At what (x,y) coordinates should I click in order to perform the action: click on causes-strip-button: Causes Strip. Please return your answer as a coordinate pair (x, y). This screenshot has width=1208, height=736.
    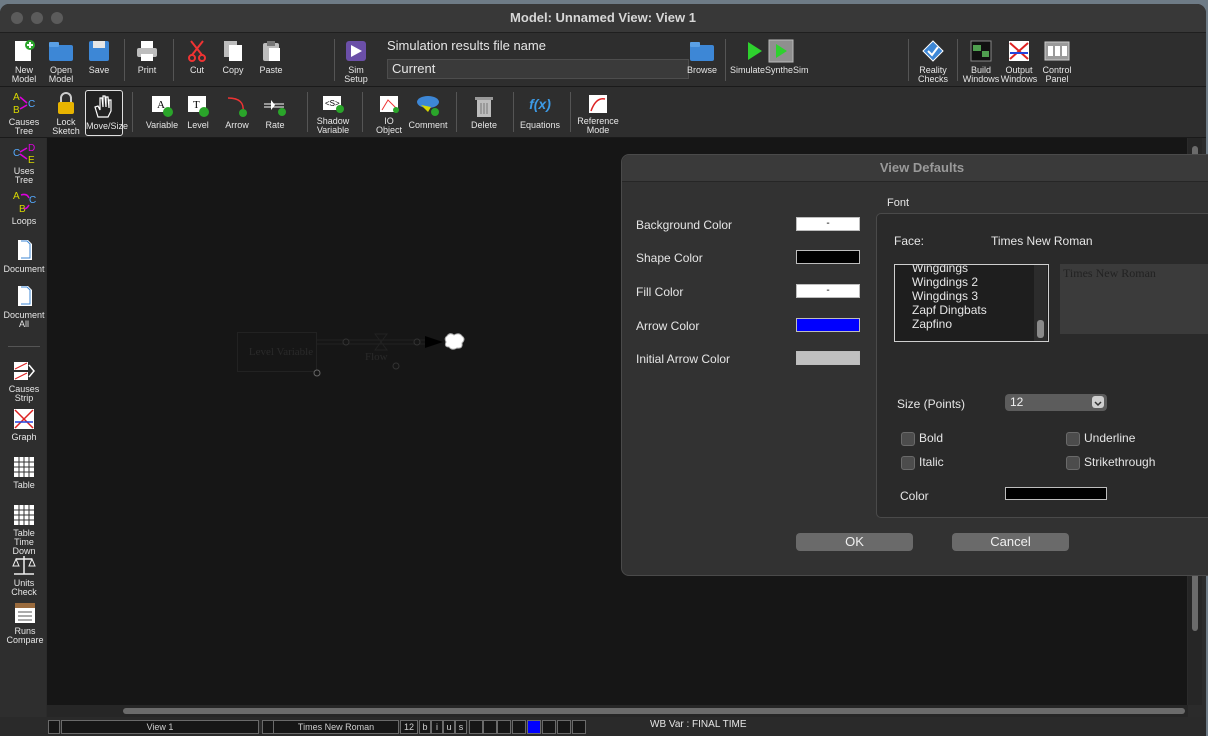
    Looking at the image, I should click on (24, 381).